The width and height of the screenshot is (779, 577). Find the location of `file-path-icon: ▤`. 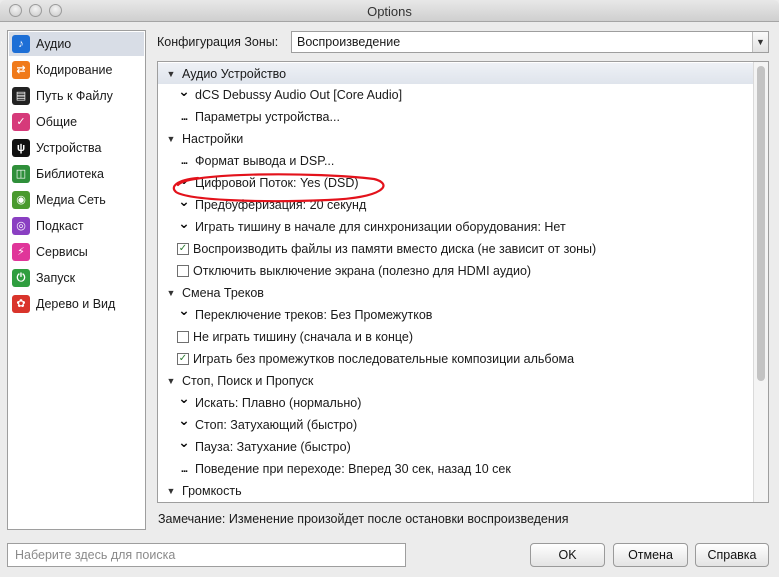

file-path-icon: ▤ is located at coordinates (21, 96).